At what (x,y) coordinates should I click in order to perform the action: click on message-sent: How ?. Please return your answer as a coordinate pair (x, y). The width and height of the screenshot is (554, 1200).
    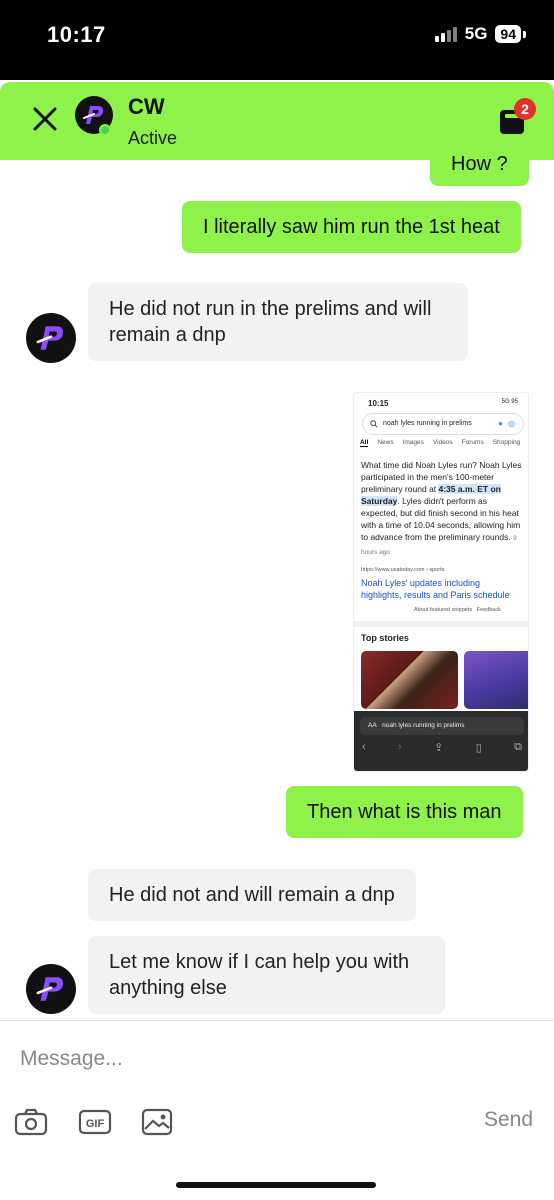
    Looking at the image, I should click on (479, 169).